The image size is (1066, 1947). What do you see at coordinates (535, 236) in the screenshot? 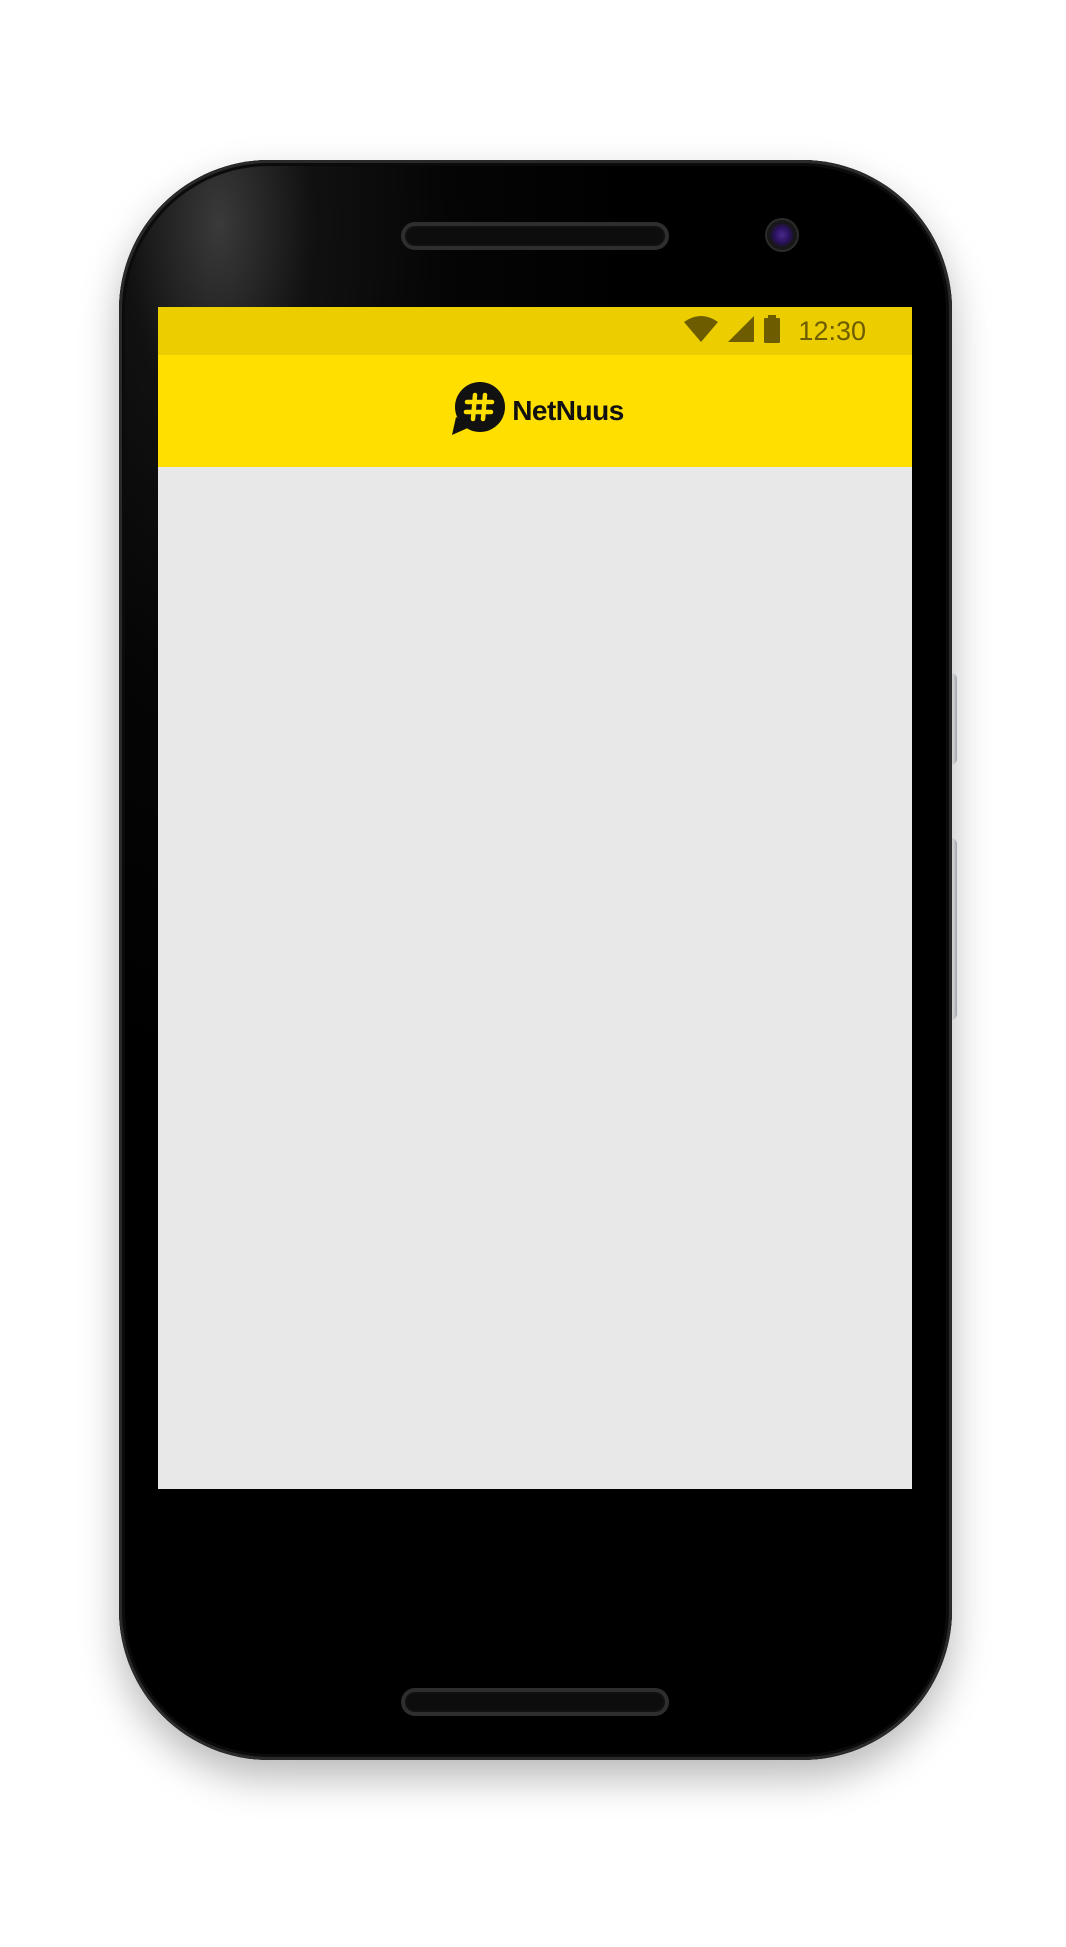
I see `earpiece-speaker` at bounding box center [535, 236].